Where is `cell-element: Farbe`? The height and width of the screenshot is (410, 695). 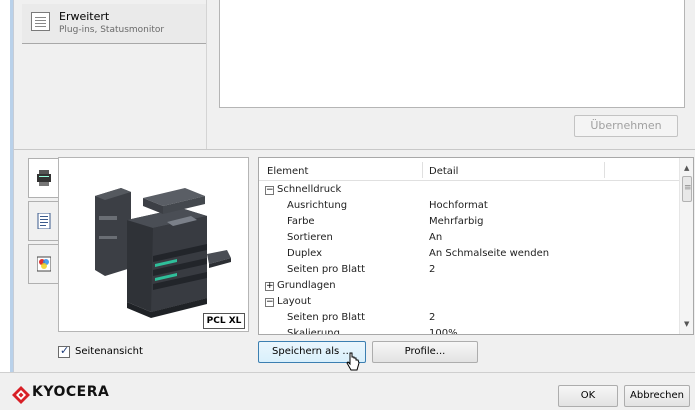
cell-element: Farbe is located at coordinates (301, 221).